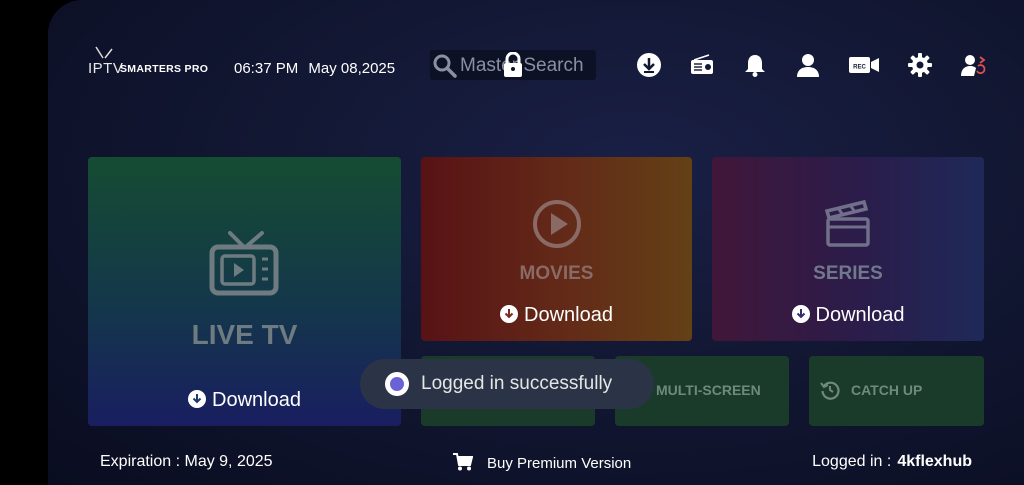 This screenshot has width=1024, height=485. I want to click on rec-label: REC, so click(859, 68).